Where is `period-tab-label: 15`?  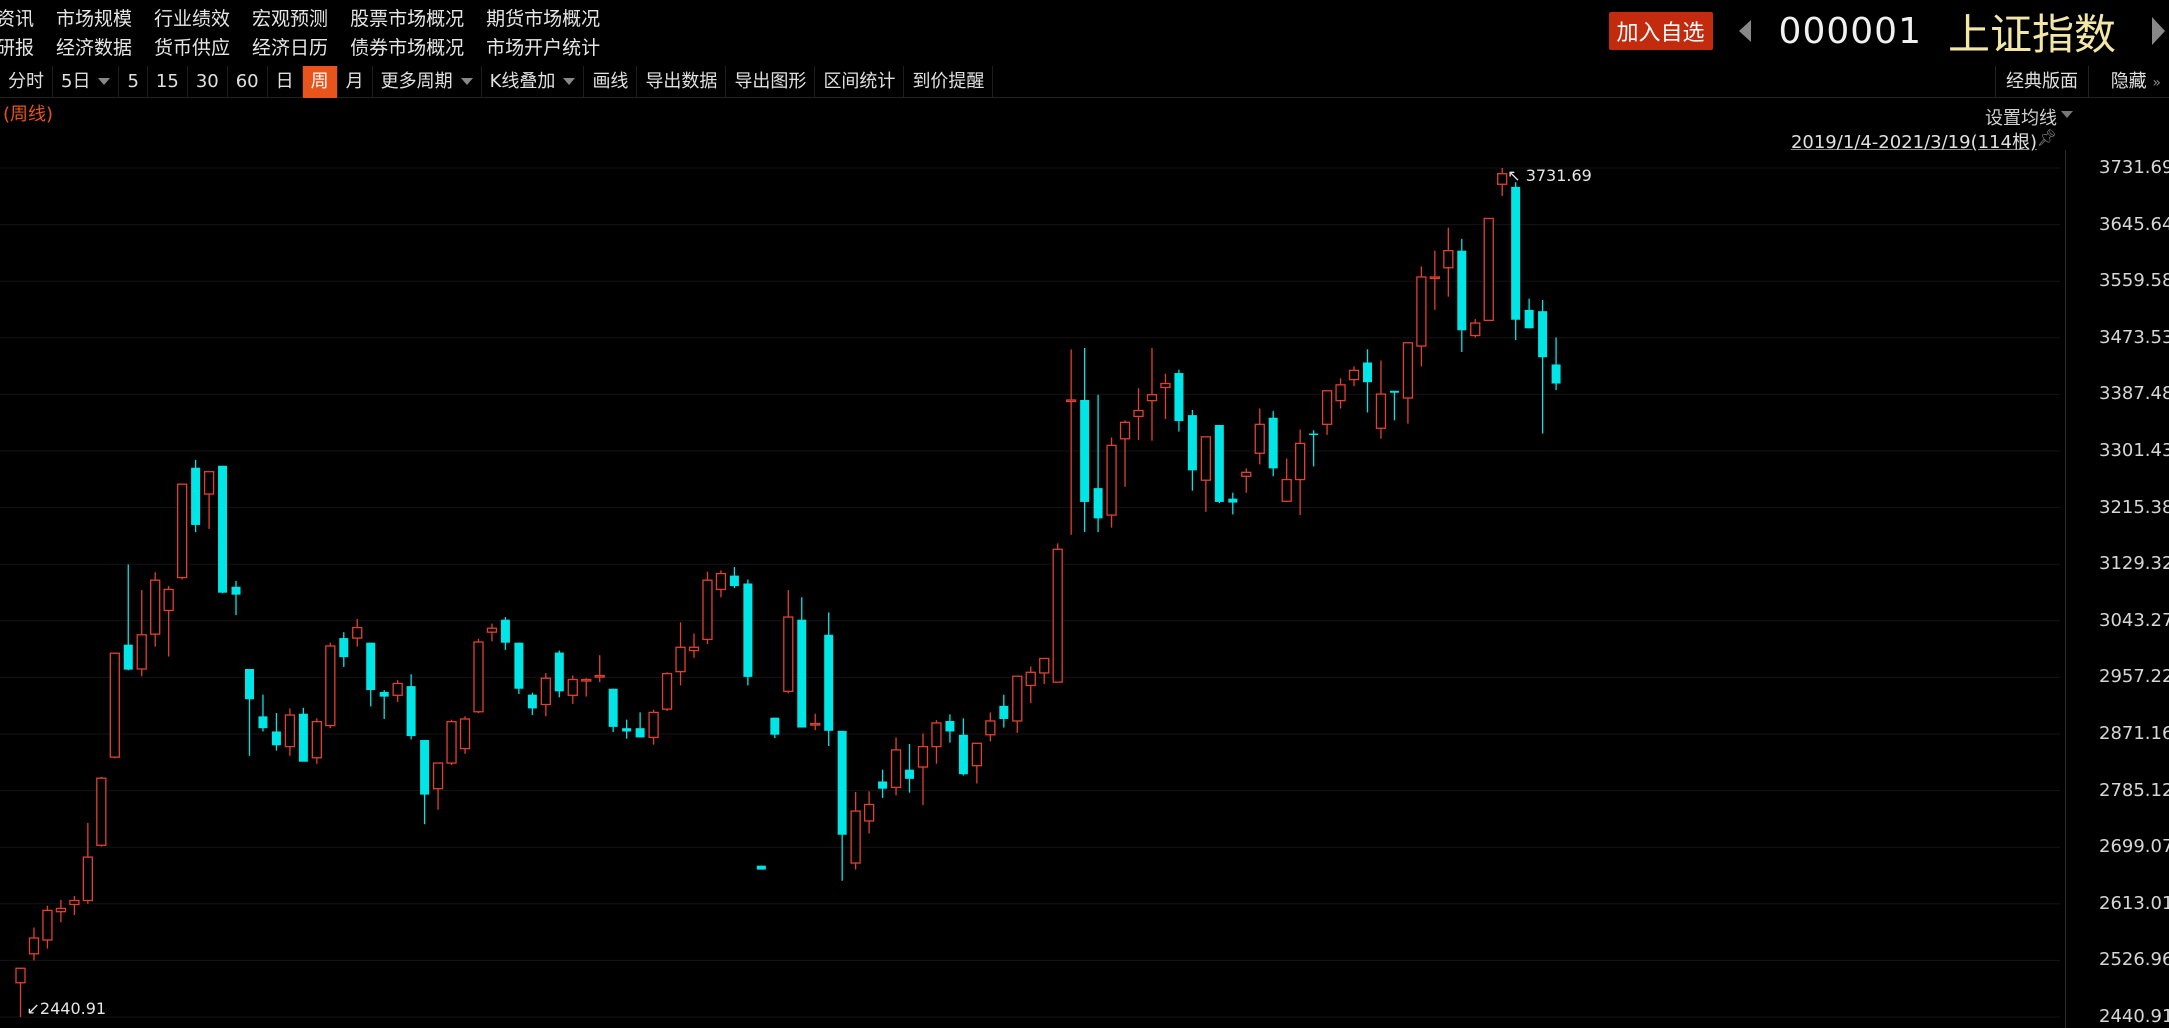 period-tab-label: 15 is located at coordinates (167, 81).